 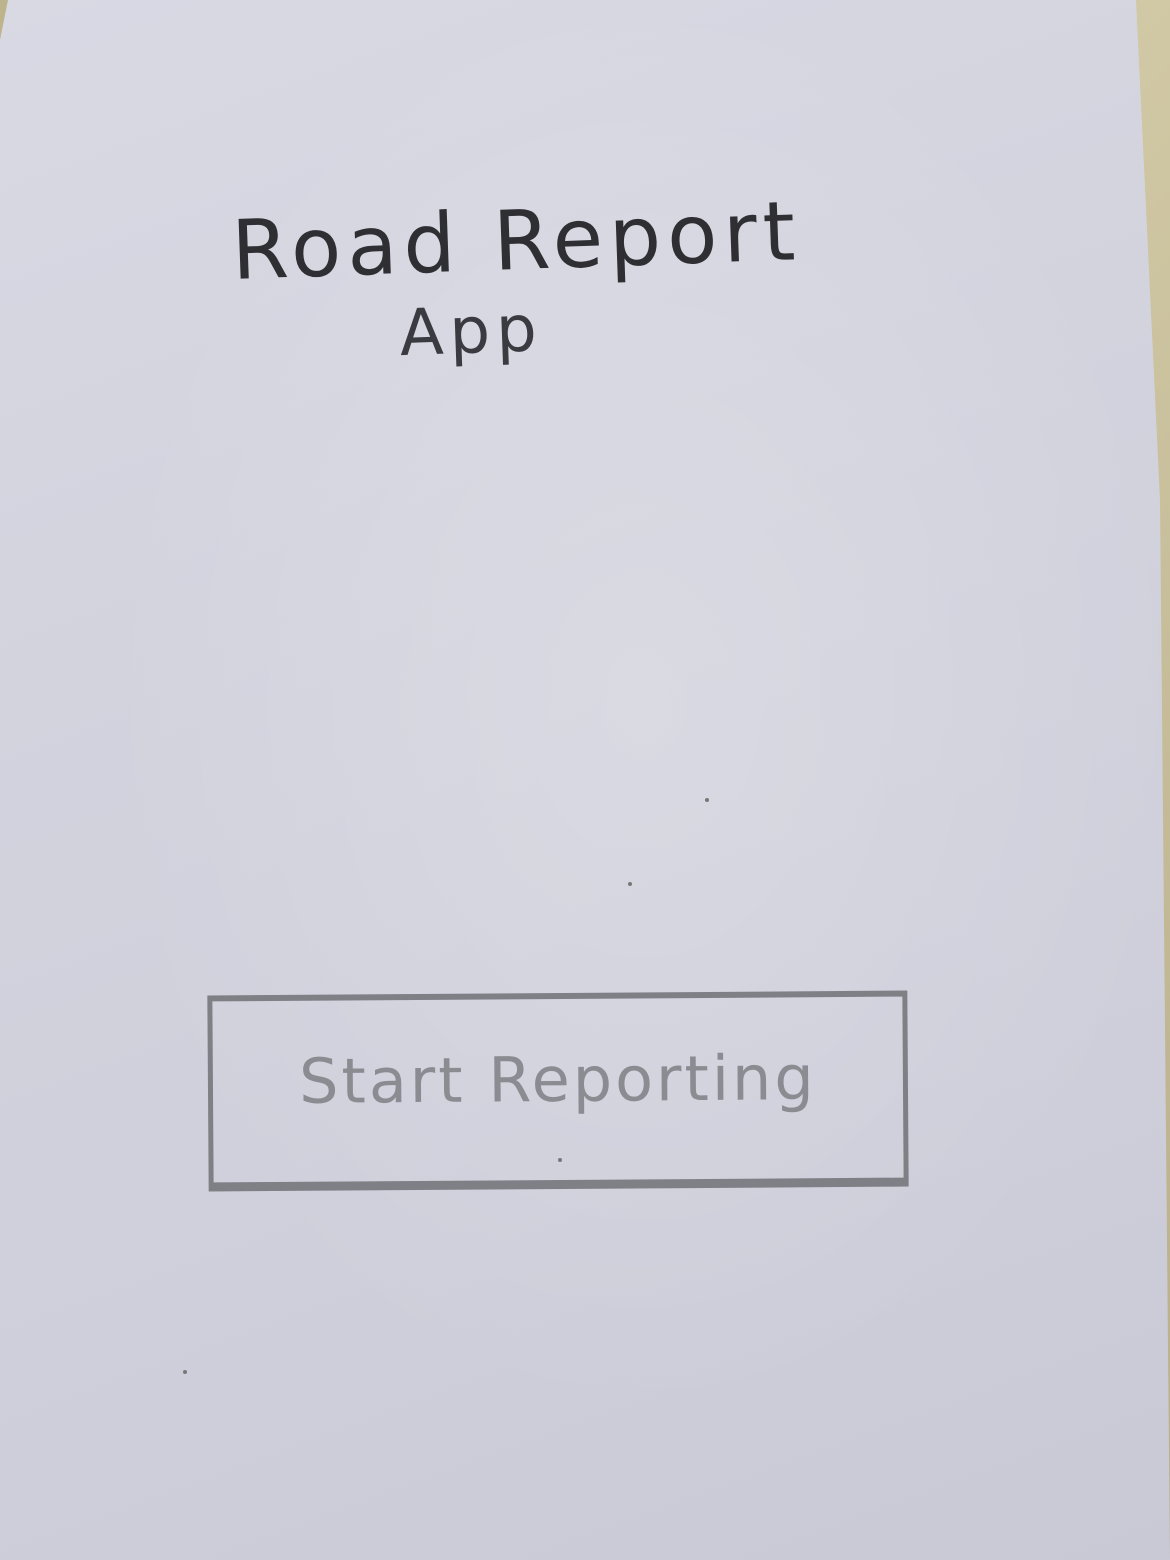 I want to click on app-title: Road Report App, so click(x=563, y=280).